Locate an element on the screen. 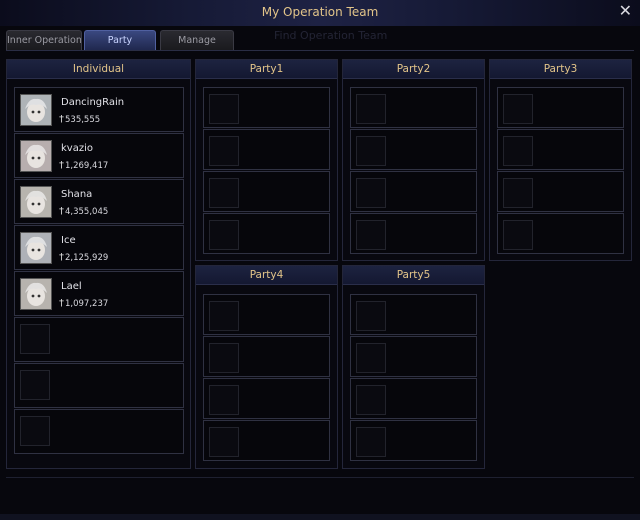  member-slot: Shana †4,355,045 is located at coordinates (99, 201).